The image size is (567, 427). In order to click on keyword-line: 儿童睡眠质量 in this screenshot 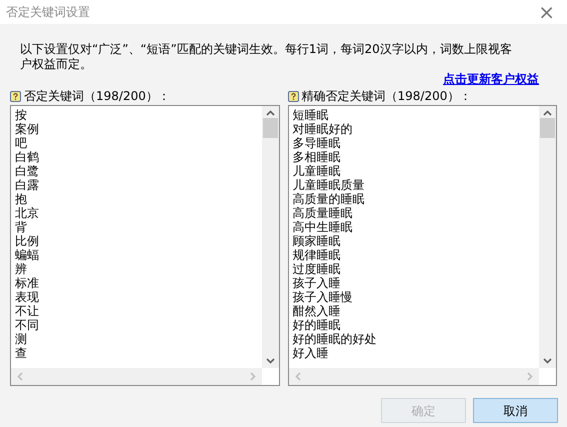, I will do `click(328, 185)`.